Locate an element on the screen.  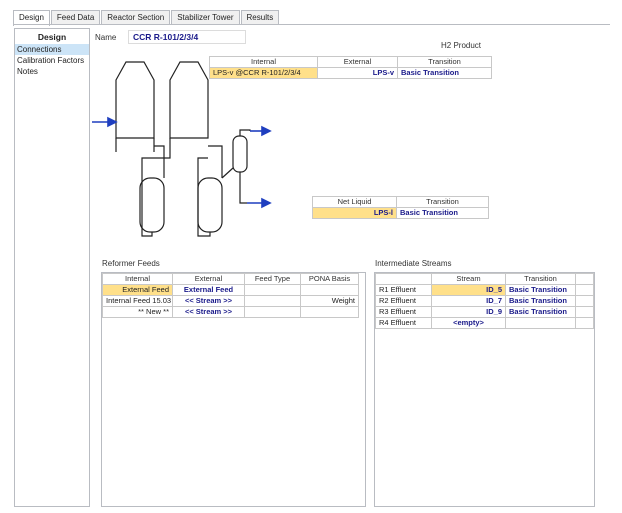
table-row: Internal Feed 15.03 << Stream >> Weight is located at coordinates (230, 301).